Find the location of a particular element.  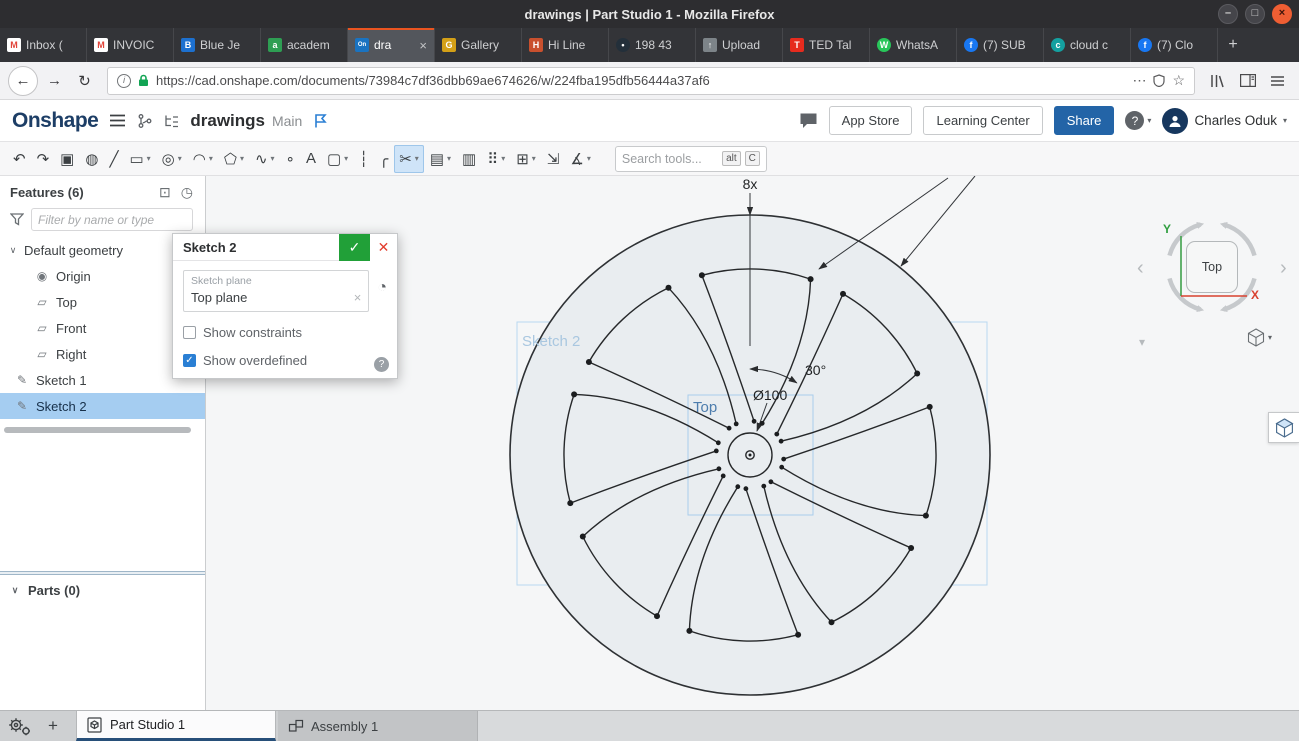

browser-tab-hi-line: H Hi Line is located at coordinates (565, 45).